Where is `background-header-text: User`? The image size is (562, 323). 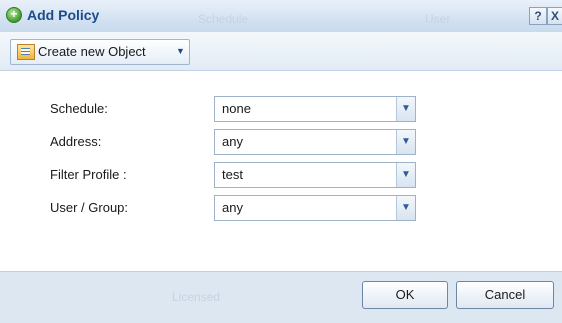
background-header-text: User is located at coordinates (438, 19).